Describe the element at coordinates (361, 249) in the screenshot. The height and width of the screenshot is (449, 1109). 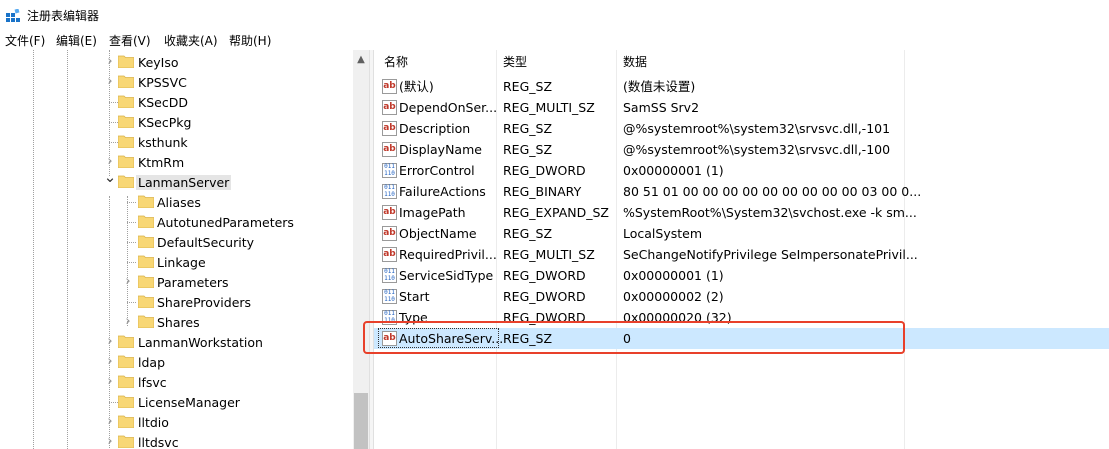
I see `tree-scrollbar` at that location.